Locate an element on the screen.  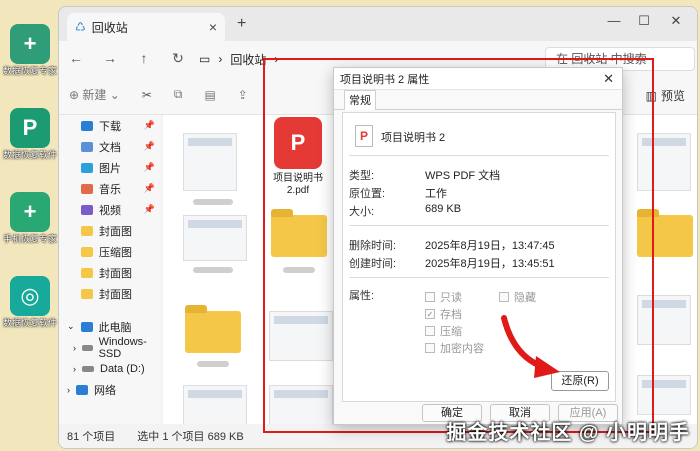
network-icon is located at coordinates (82, 389).